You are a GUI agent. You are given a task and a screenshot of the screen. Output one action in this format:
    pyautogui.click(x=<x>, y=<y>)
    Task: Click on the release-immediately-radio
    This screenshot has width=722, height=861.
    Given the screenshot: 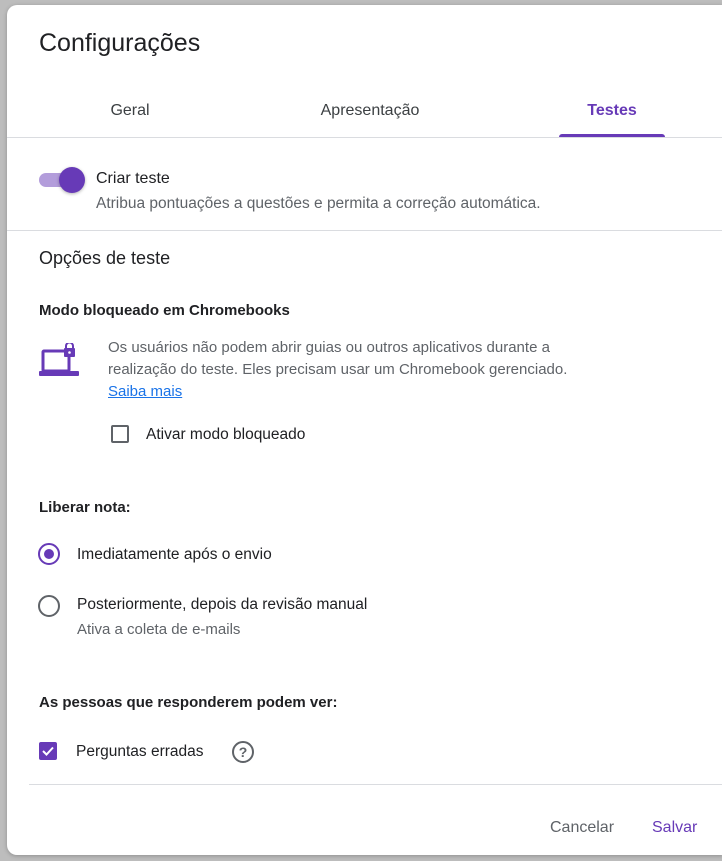 What is the action you would take?
    pyautogui.click(x=49, y=554)
    